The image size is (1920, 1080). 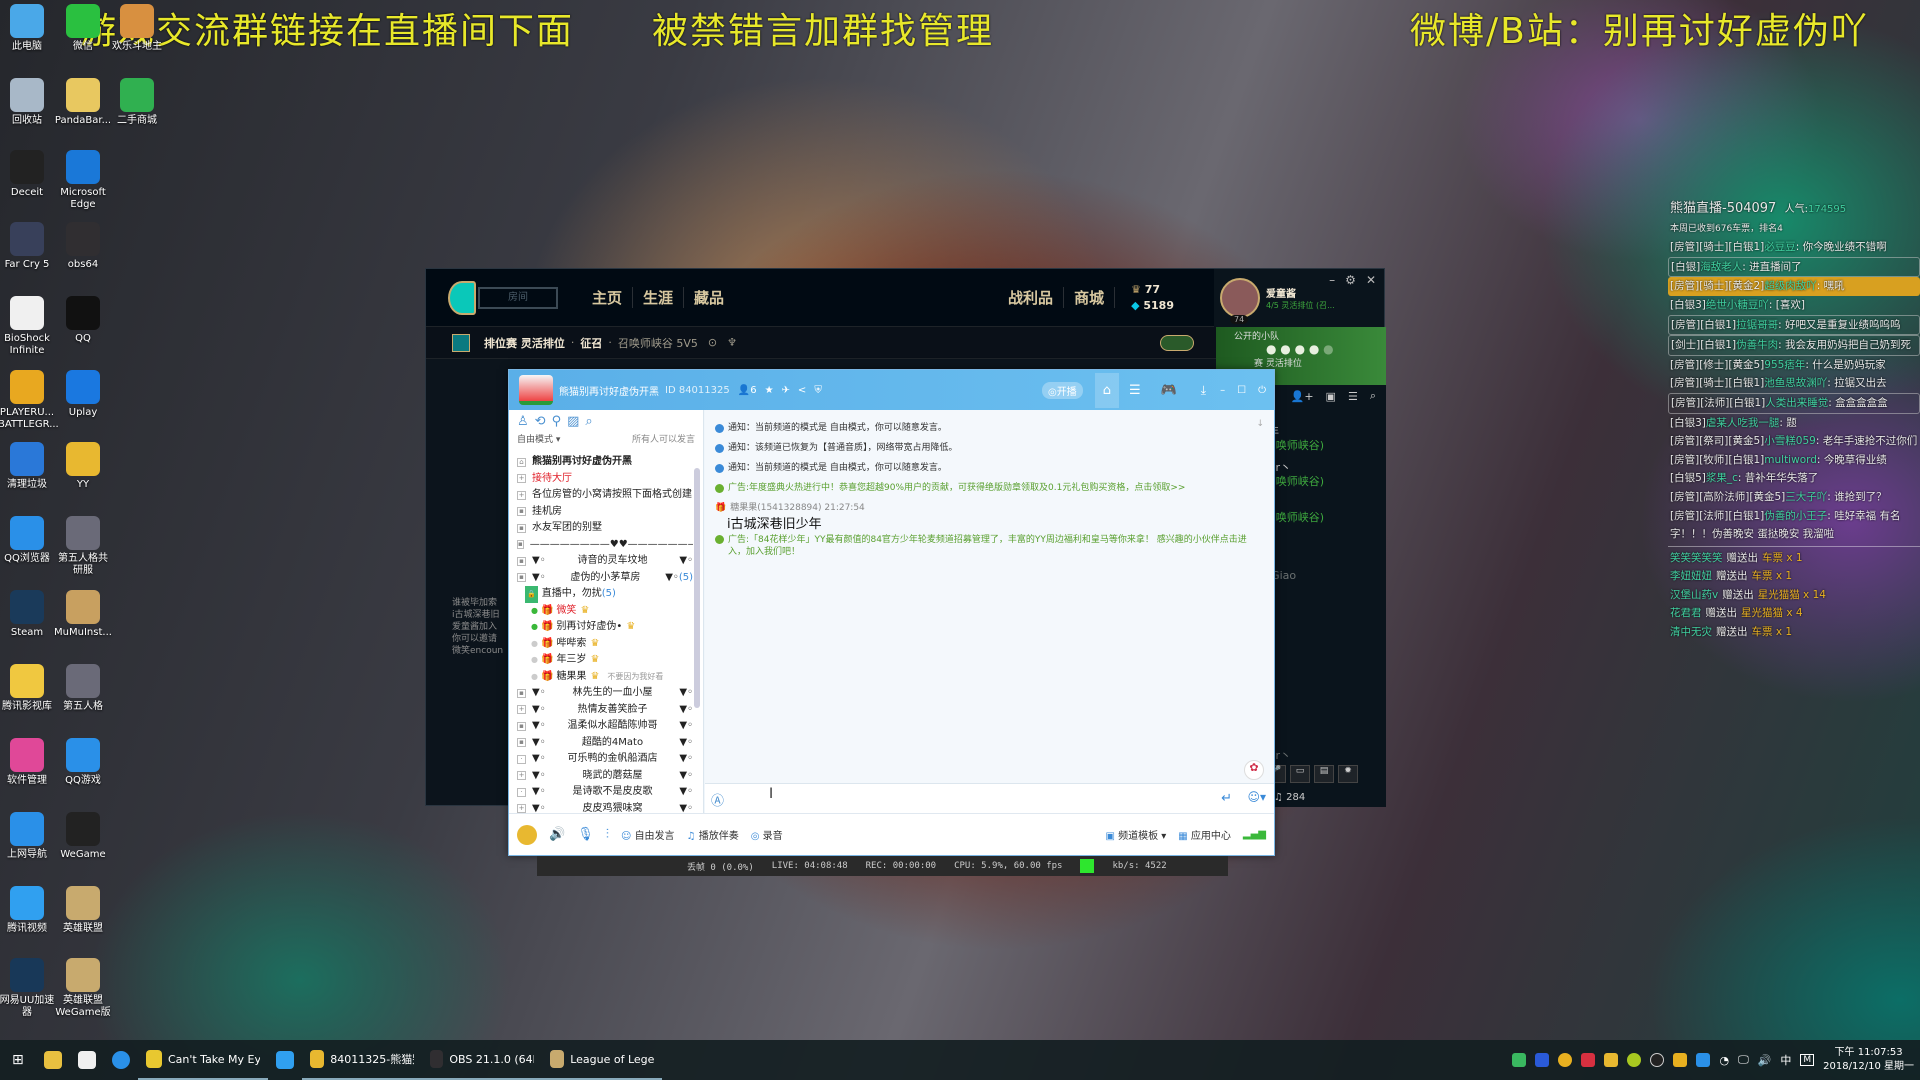 I want to click on emoji-icon: ☺▾, so click(x=1256, y=797).